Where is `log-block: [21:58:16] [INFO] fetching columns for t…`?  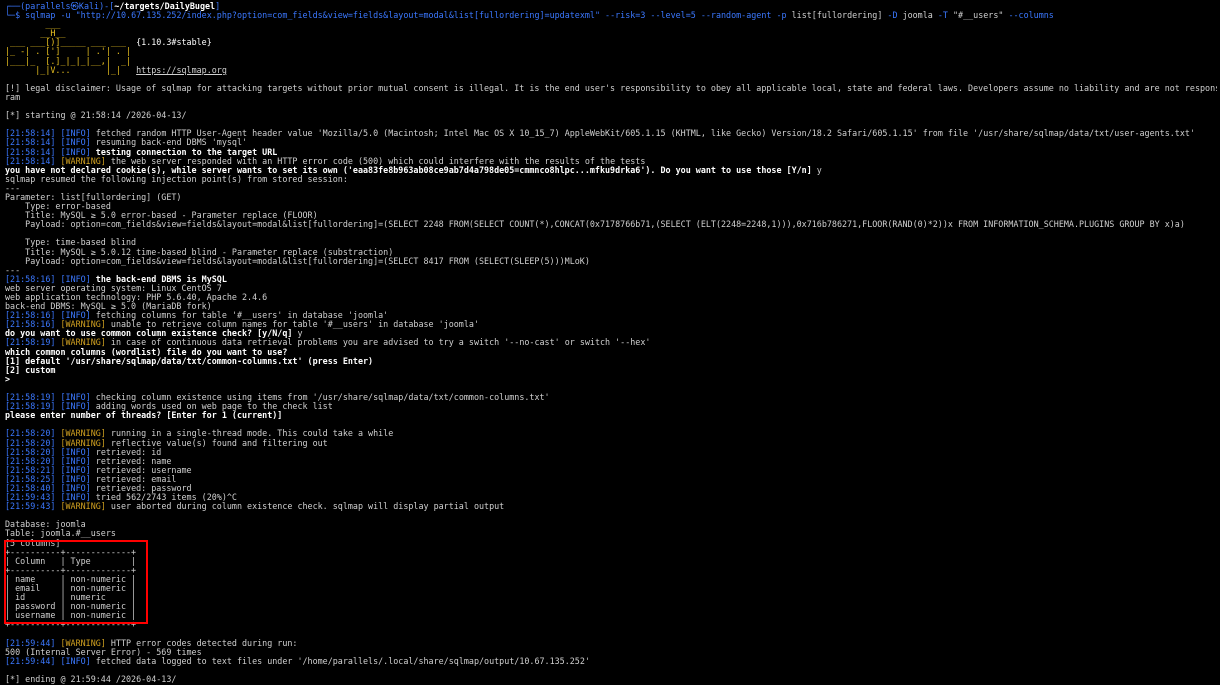
log-block: [21:58:16] [INFO] fetching columns for t… is located at coordinates (611, 320).